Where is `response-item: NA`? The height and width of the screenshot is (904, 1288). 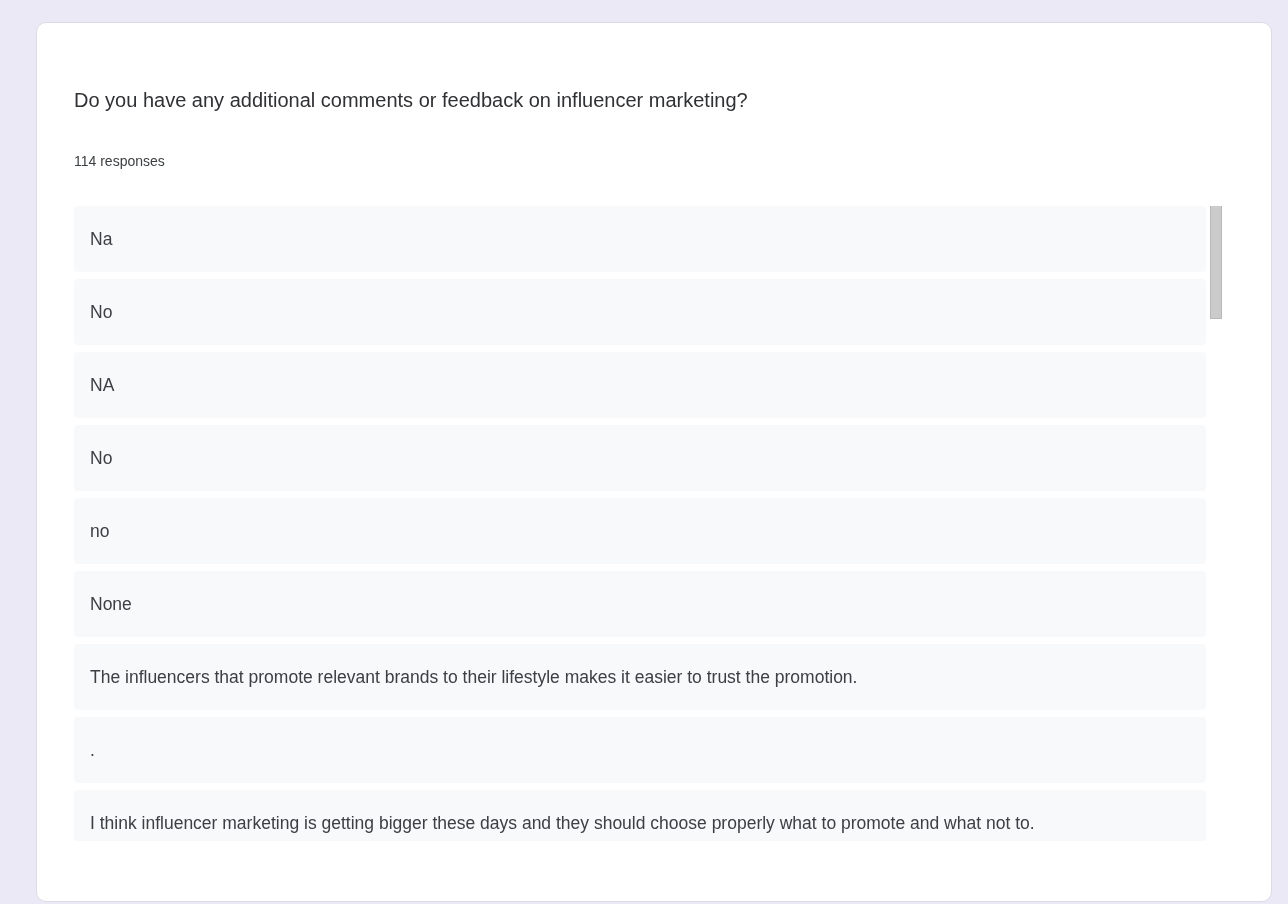 response-item: NA is located at coordinates (640, 385).